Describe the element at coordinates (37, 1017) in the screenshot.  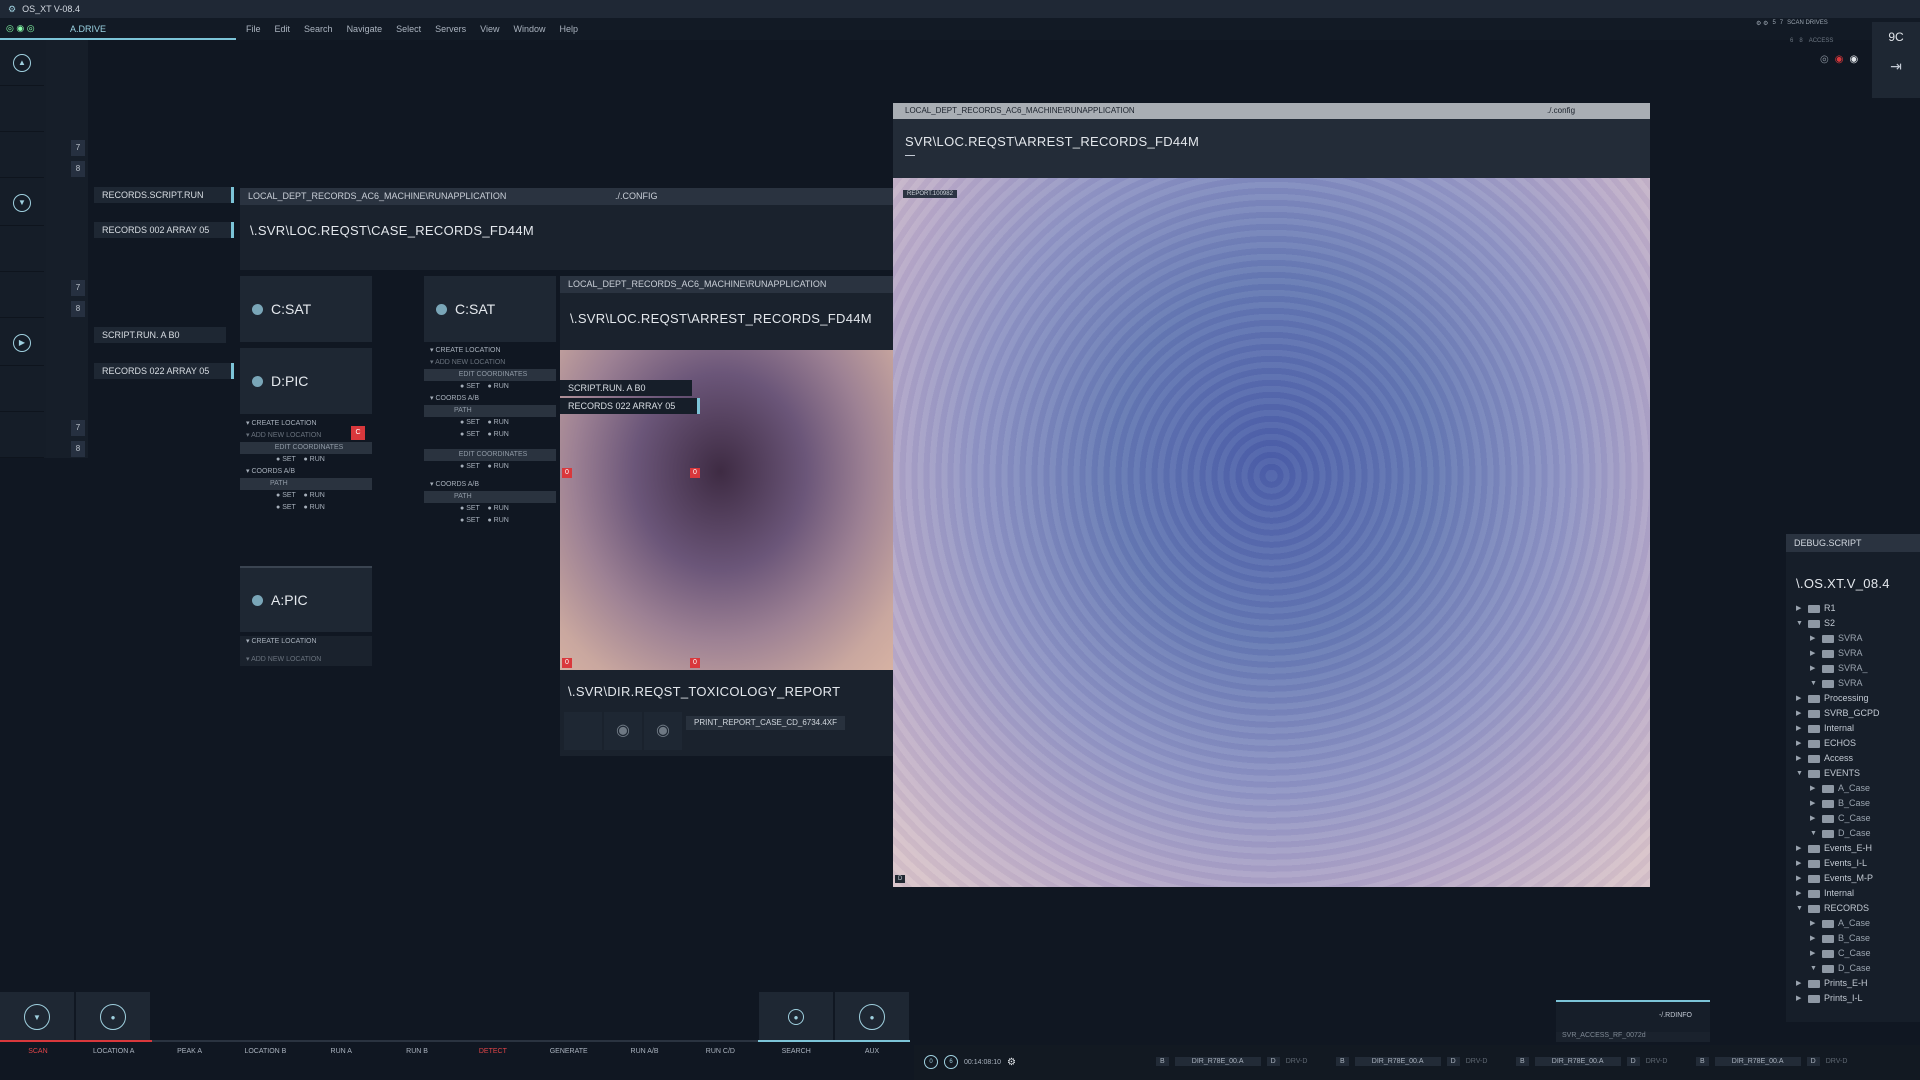
I see `scan-button: ▼` at that location.